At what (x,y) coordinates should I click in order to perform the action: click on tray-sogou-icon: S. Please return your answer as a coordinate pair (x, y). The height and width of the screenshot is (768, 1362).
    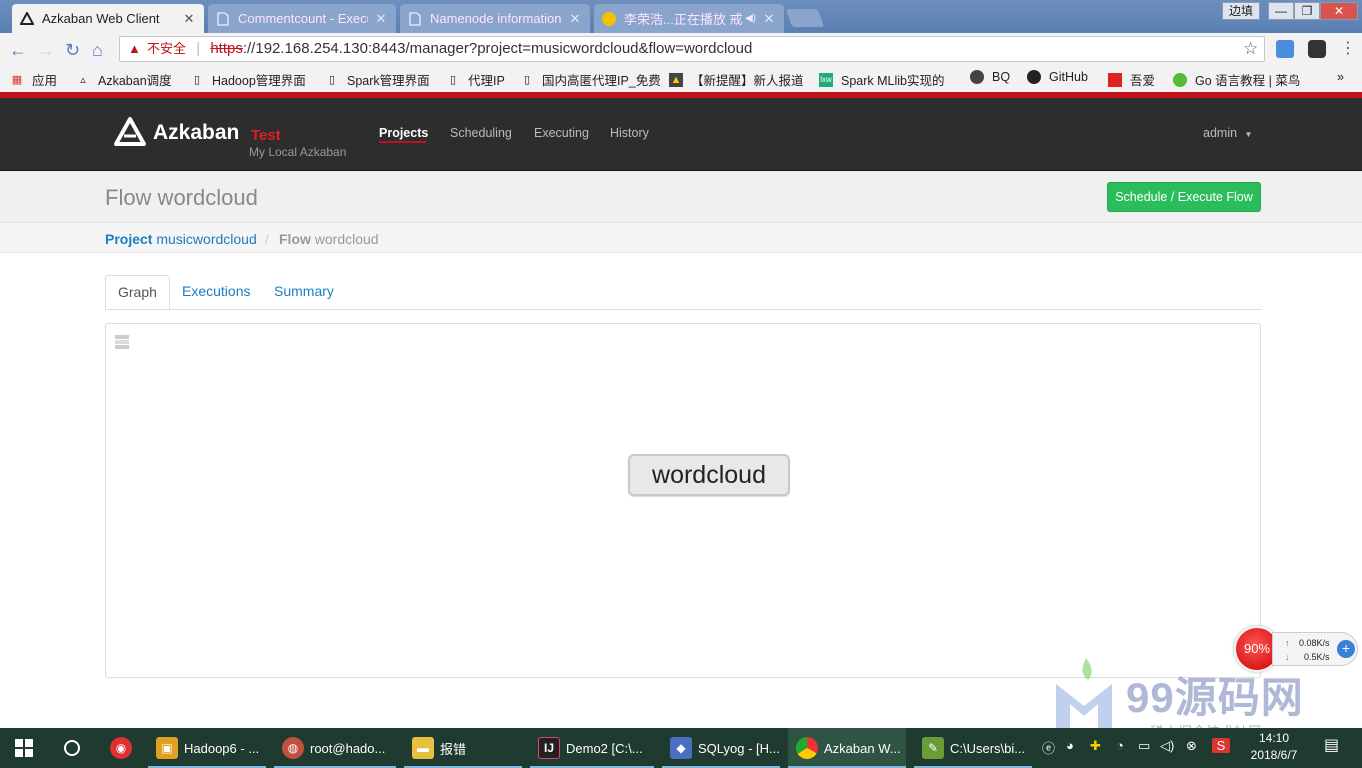
    Looking at the image, I should click on (1221, 745).